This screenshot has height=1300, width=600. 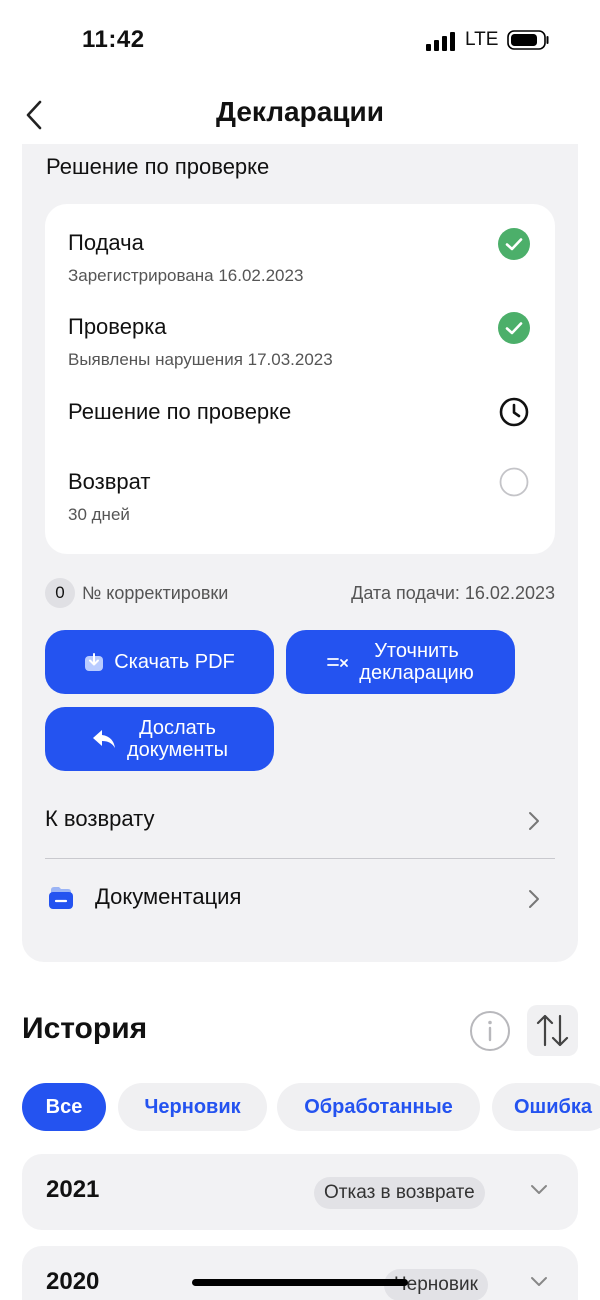 What do you see at coordinates (200, 342) in the screenshot?
I see `timeline-step-review: Проверка Выявлены нарушения 17.03.2023` at bounding box center [200, 342].